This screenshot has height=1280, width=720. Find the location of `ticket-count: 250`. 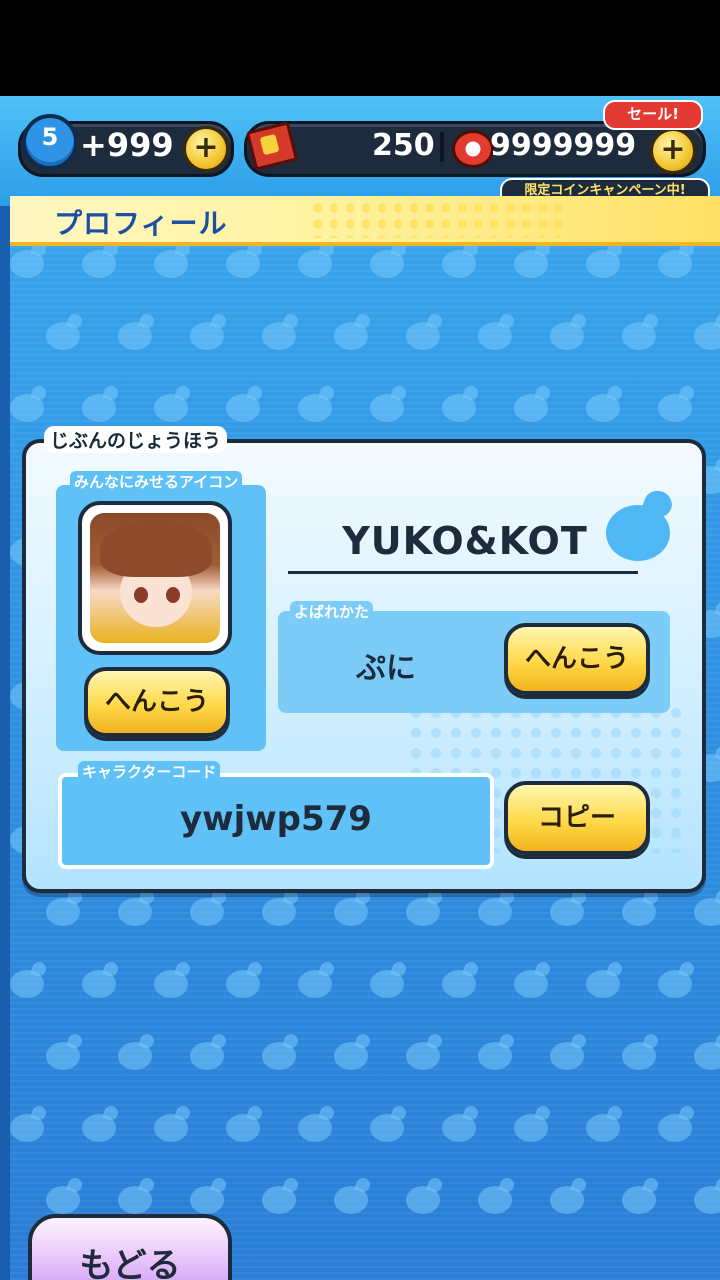

ticket-count: 250 is located at coordinates (403, 145).